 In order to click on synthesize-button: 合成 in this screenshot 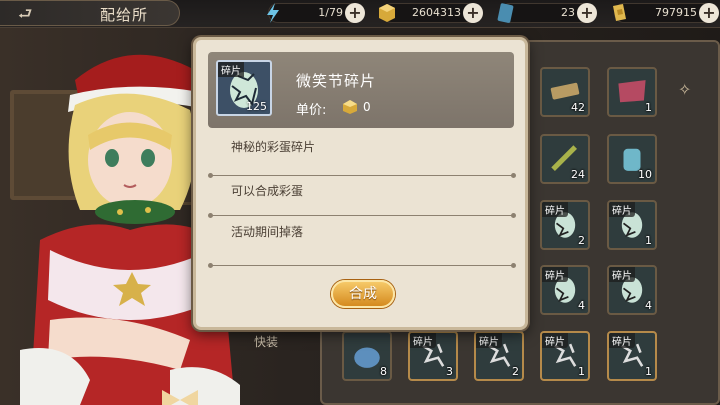, I will do `click(363, 294)`.